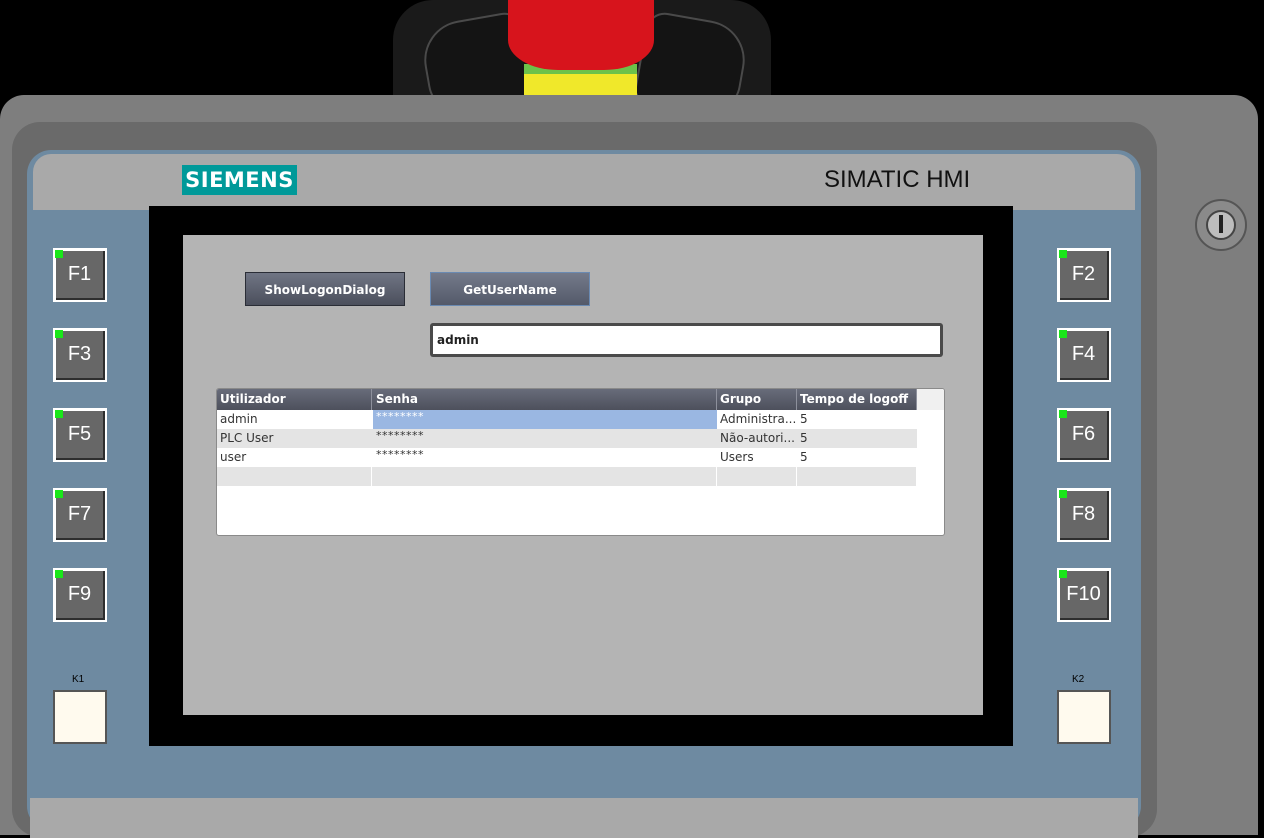 This screenshot has height=838, width=1264. I want to click on user-name-field: admin, so click(686, 340).